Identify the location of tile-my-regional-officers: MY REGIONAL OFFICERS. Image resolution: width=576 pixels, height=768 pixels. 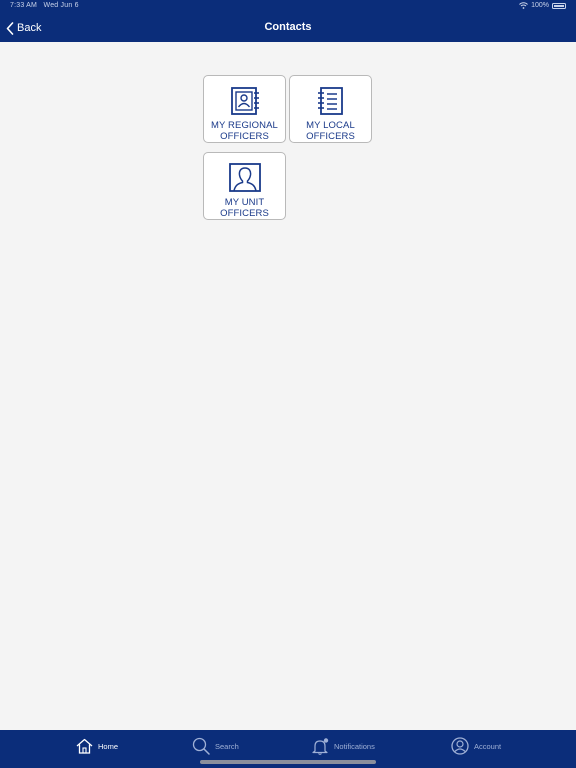
(244, 109).